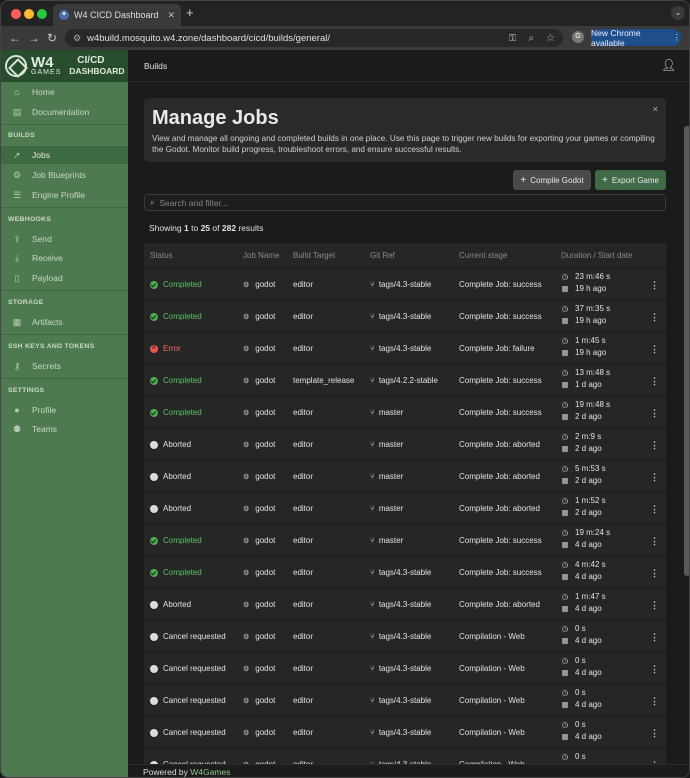 This screenshot has width=690, height=778. I want to click on zoom-icon: ⌕, so click(531, 38).